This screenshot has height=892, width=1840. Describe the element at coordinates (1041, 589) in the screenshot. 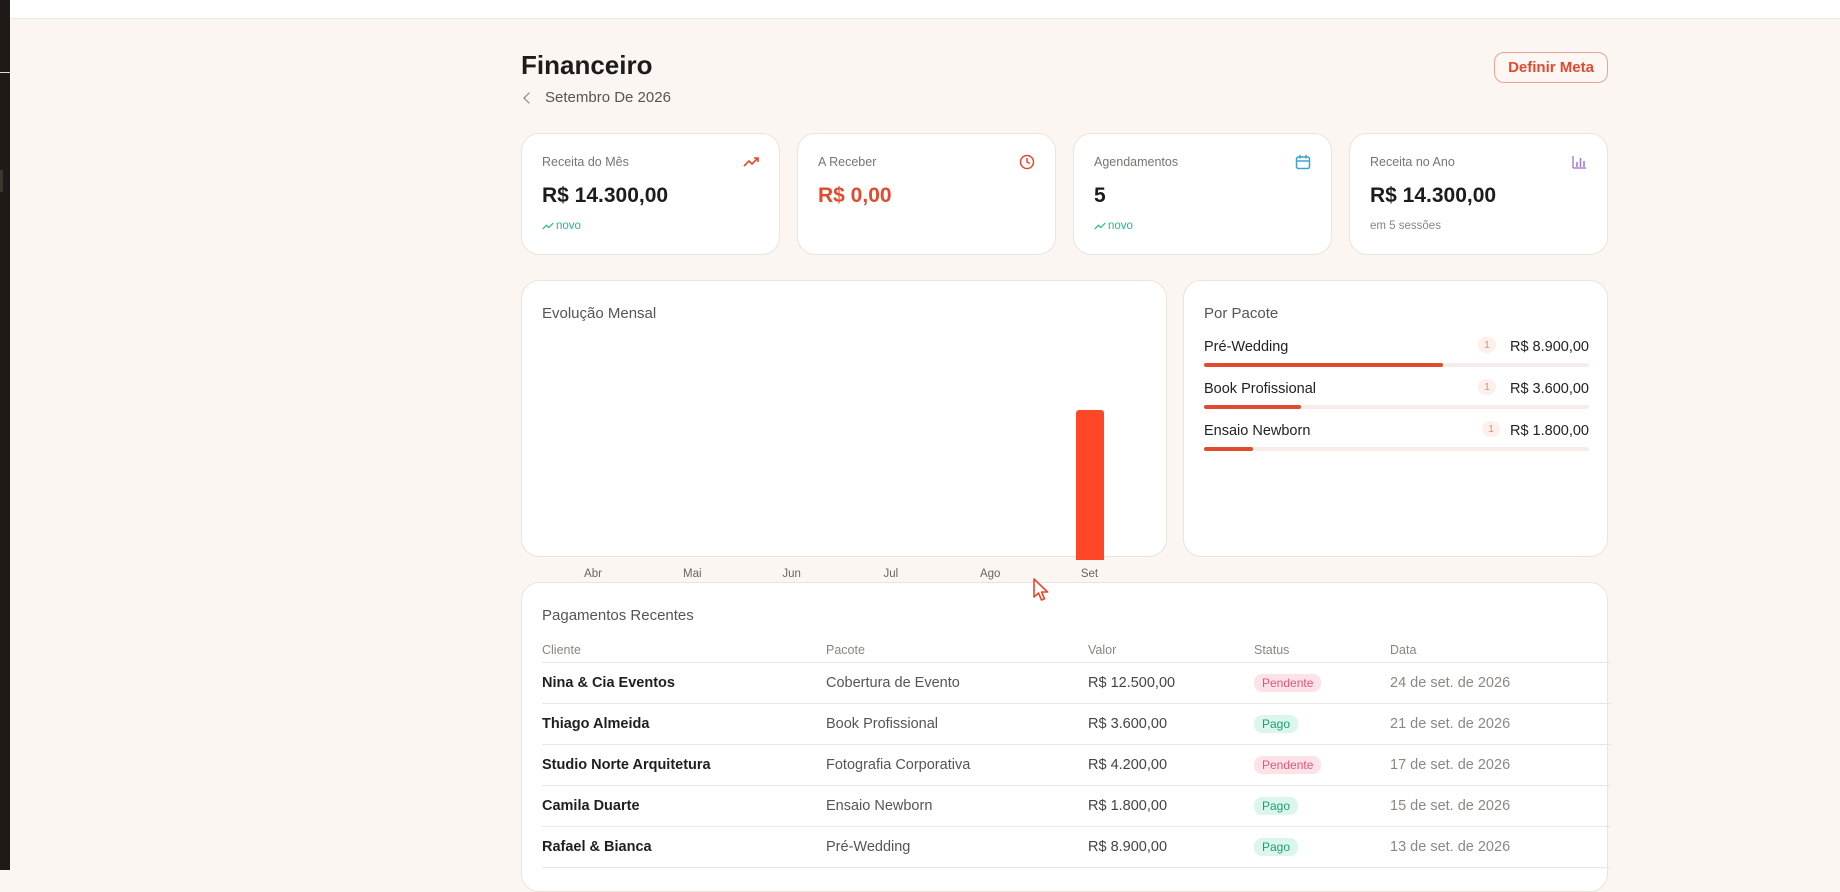

I see `mouse-cursor-icon` at that location.